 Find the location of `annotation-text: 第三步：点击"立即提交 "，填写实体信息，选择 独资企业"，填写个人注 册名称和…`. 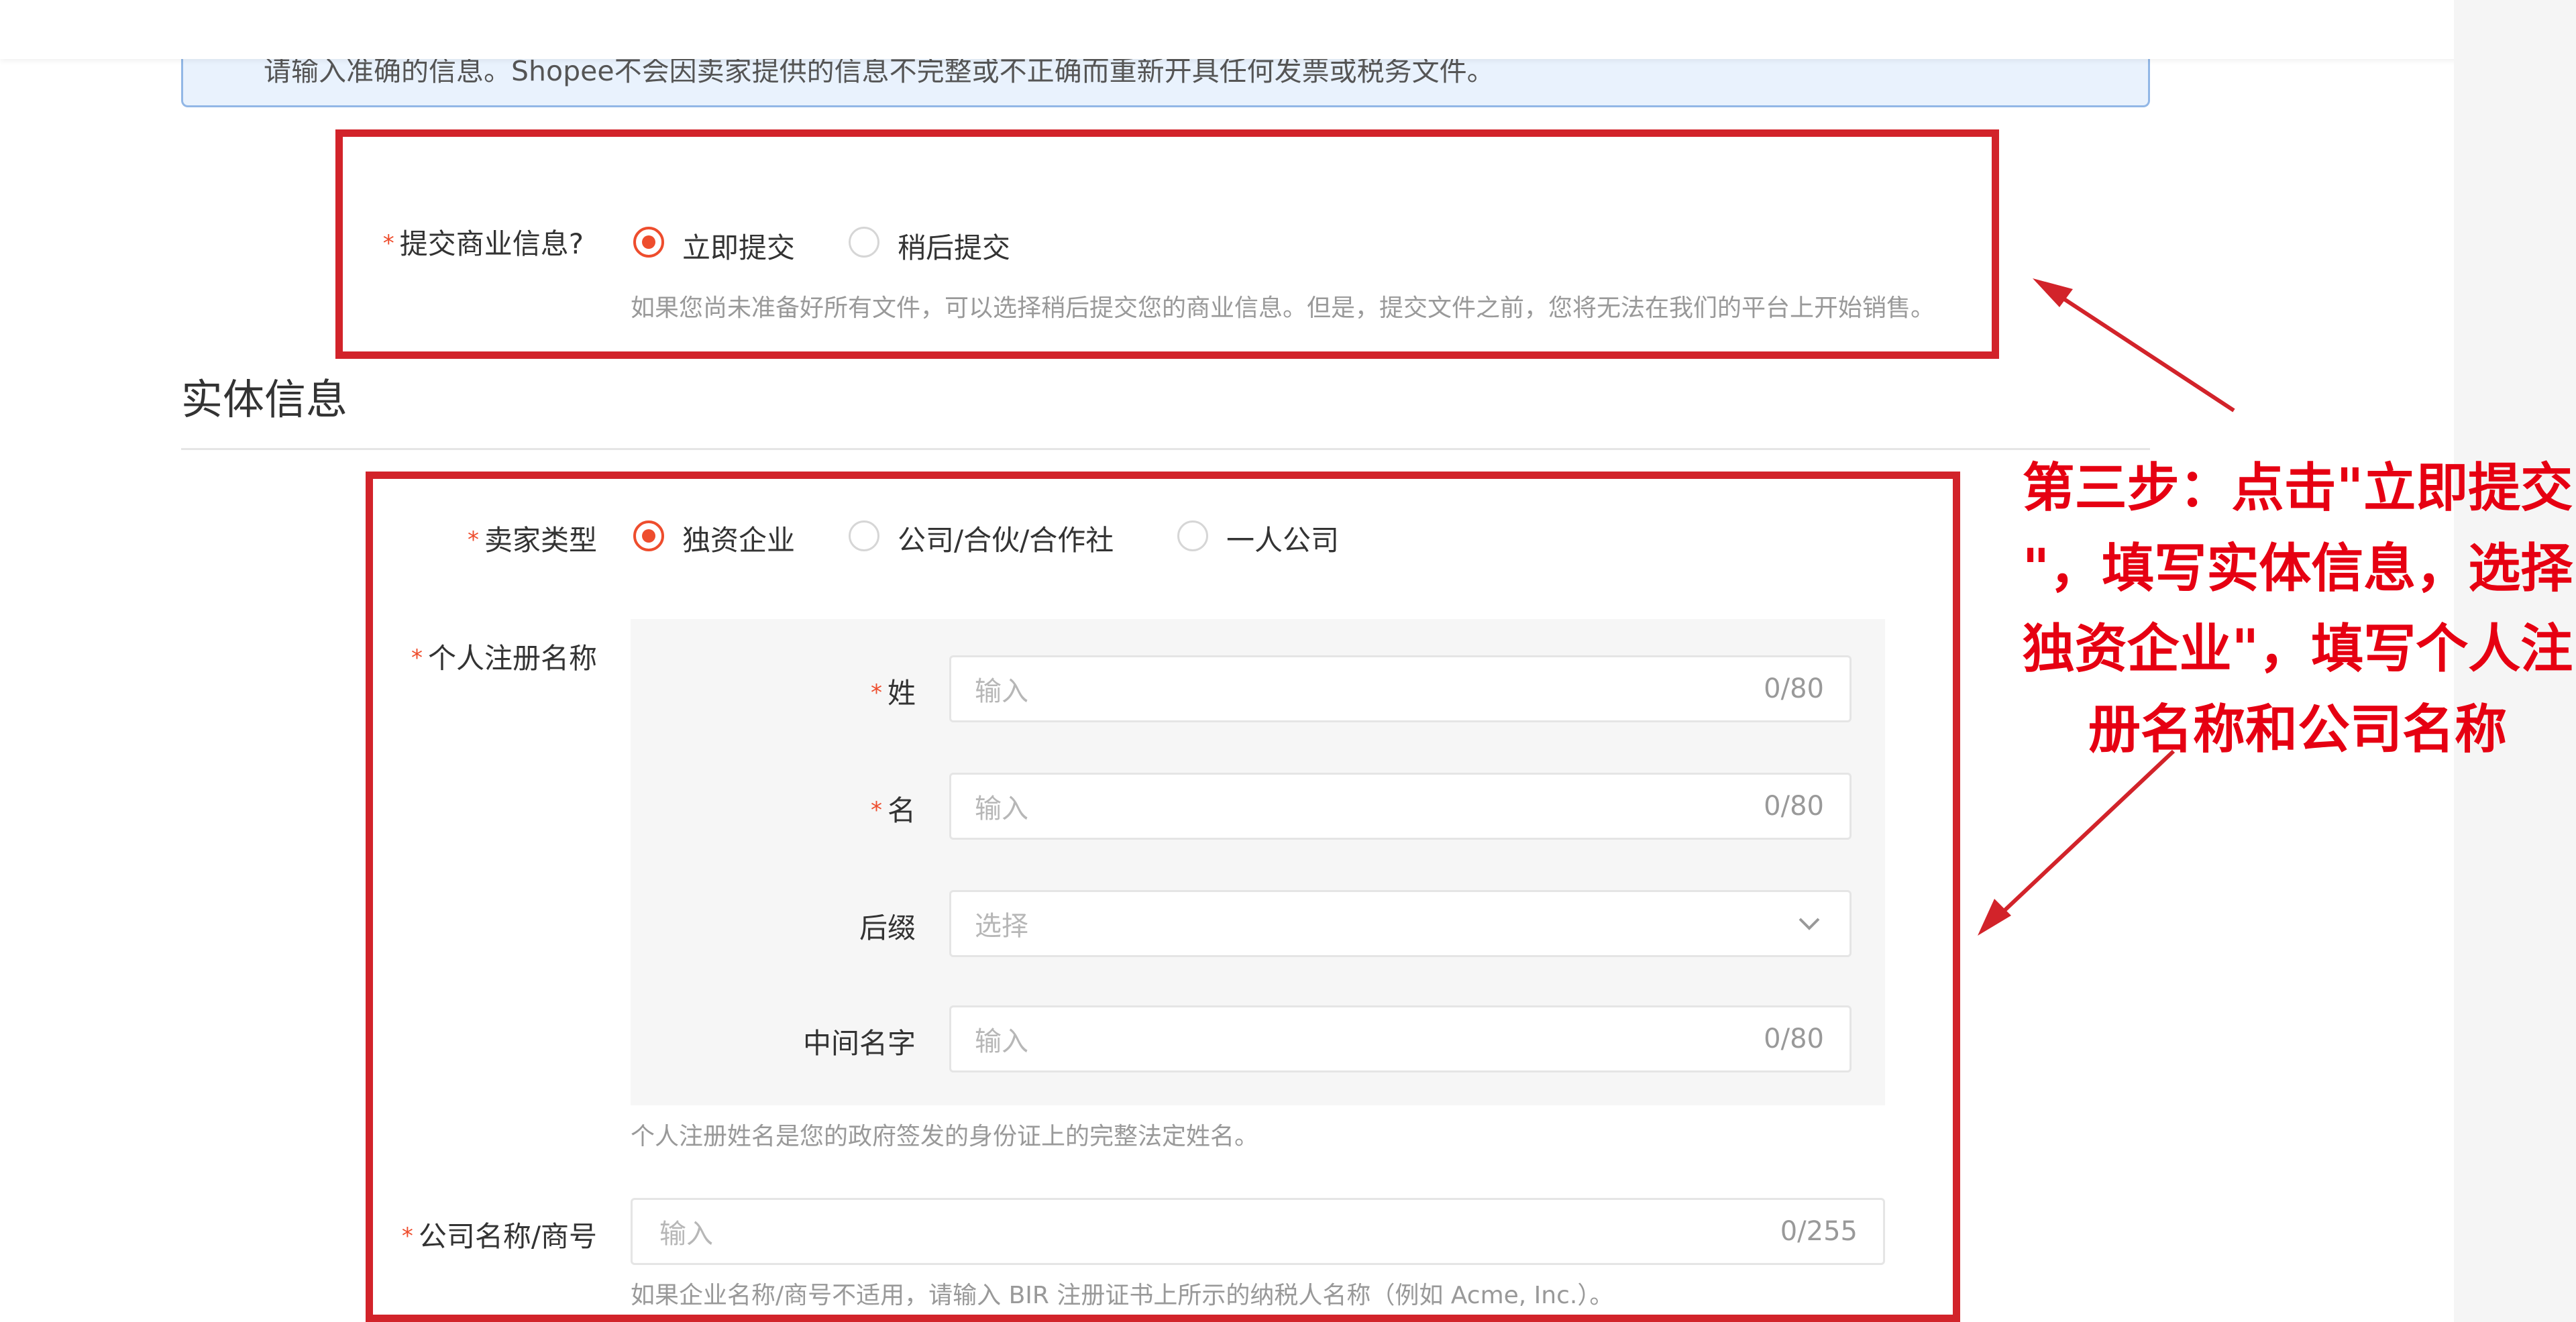

annotation-text: 第三步：点击"立即提交 "，填写实体信息，选择 独资企业"，填写个人注 册名称和… is located at coordinates (2297, 609).